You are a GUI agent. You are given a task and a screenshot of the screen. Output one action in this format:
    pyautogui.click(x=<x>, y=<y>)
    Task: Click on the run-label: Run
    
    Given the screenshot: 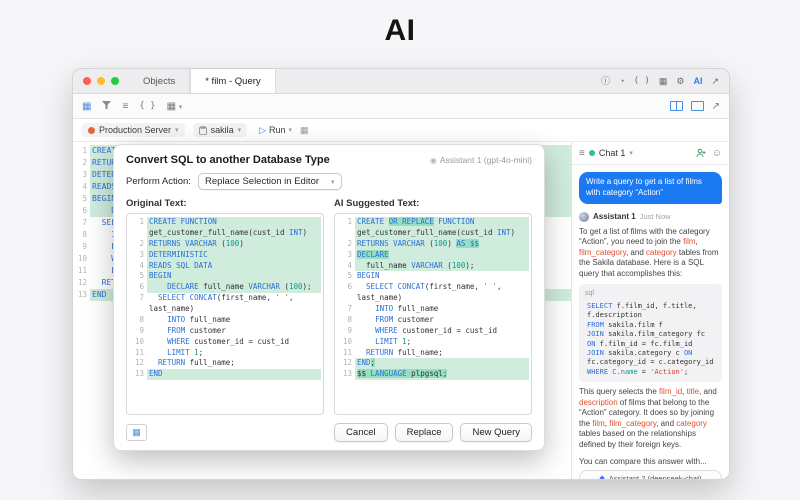 What is the action you would take?
    pyautogui.click(x=277, y=130)
    